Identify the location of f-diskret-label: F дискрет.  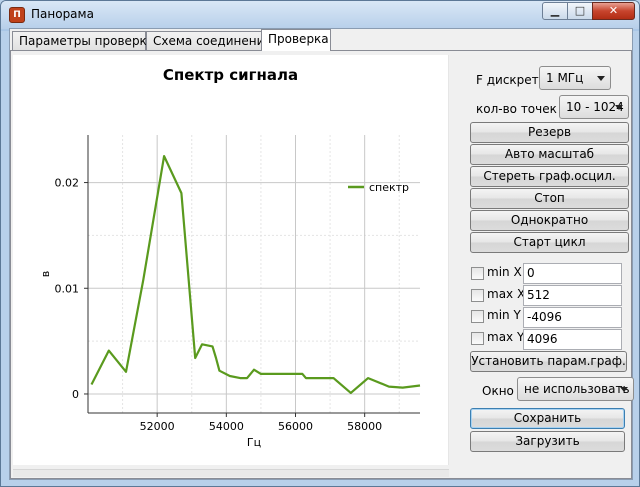
(507, 80).